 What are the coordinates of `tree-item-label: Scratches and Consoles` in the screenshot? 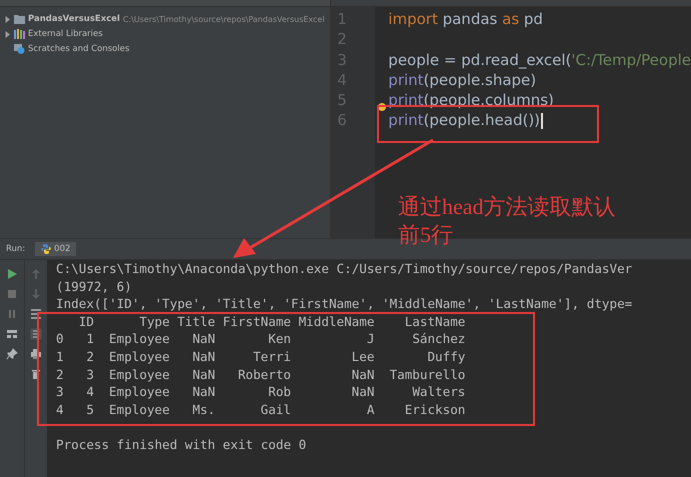 It's located at (79, 49).